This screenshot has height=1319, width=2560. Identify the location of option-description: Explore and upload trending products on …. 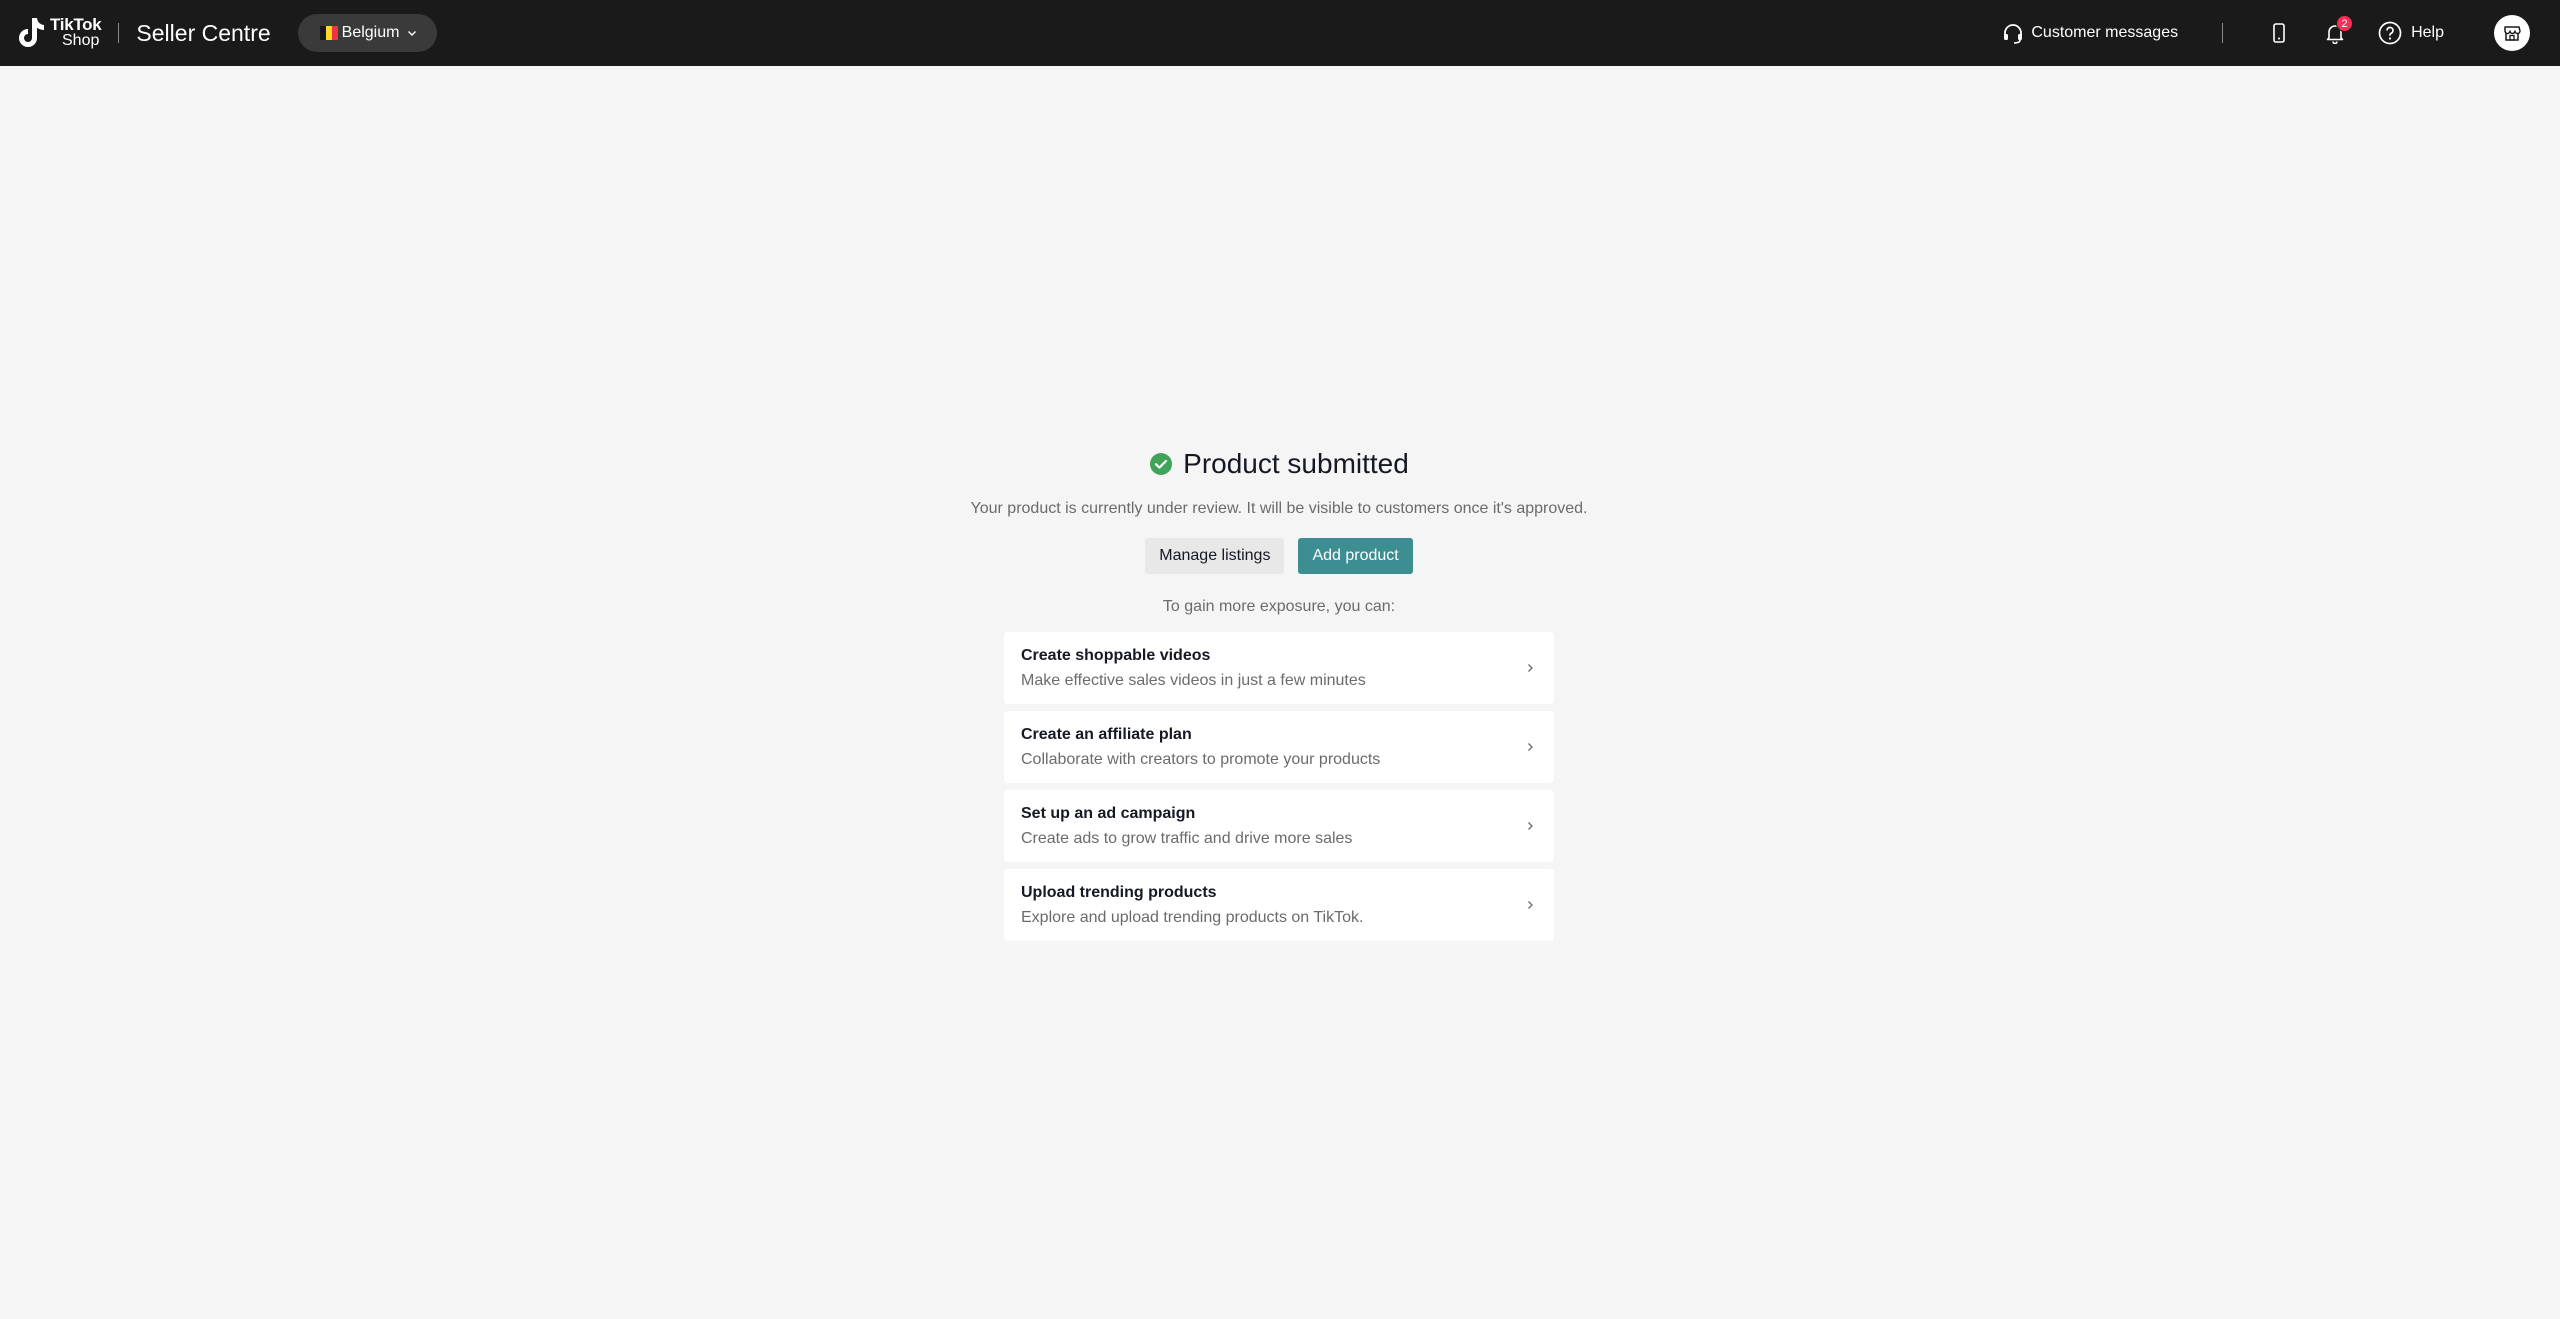
(1192, 917).